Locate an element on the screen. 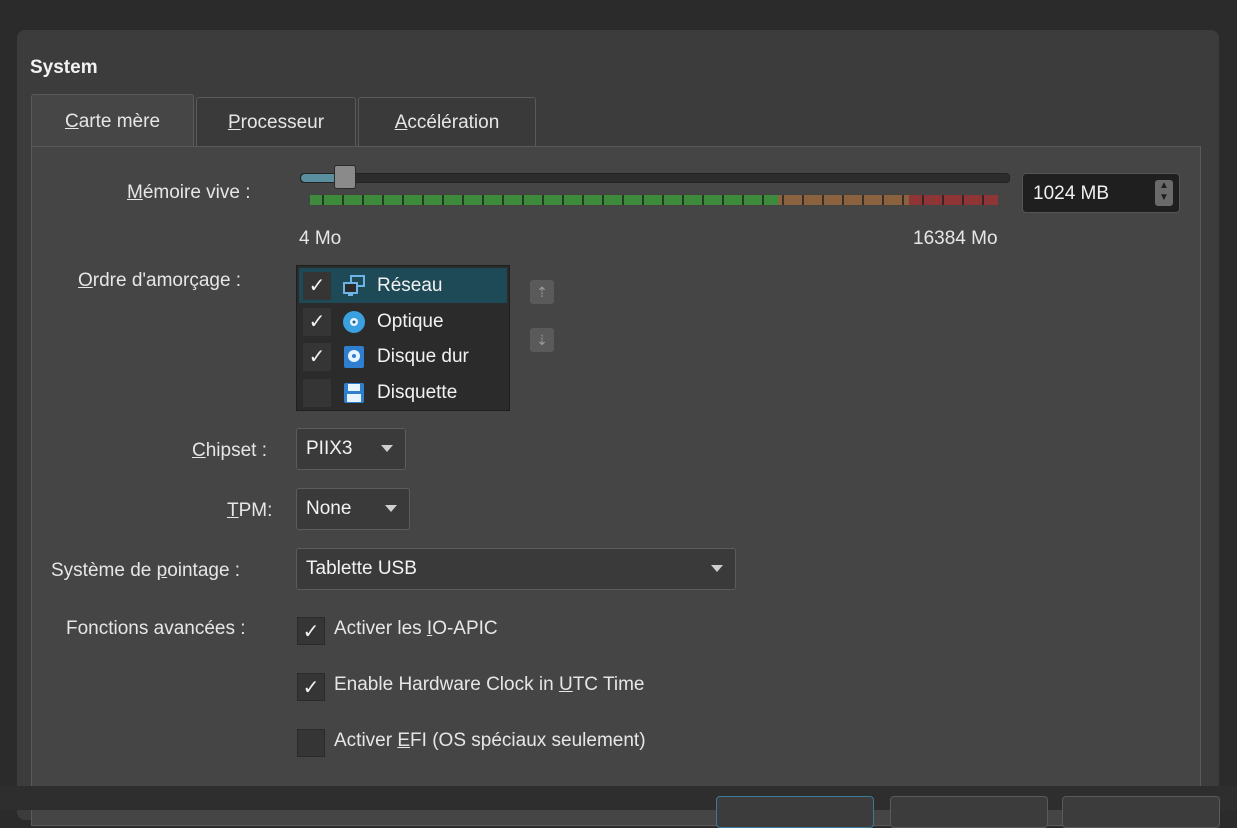 This screenshot has height=828, width=1237. ioapic-checkbox: ✓ is located at coordinates (311, 631).